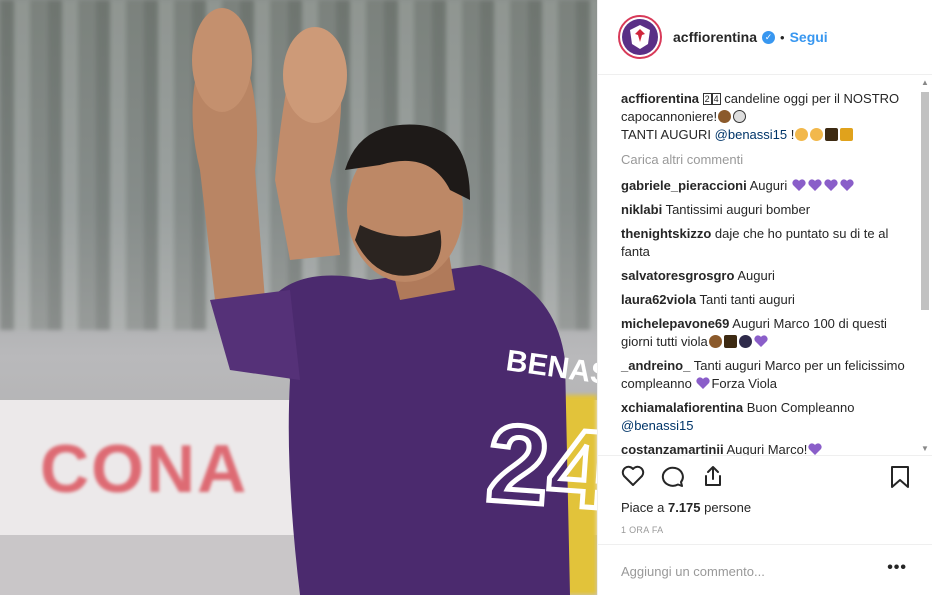 This screenshot has height=595, width=932. I want to click on comment-username: thenightskizzo, so click(666, 233).